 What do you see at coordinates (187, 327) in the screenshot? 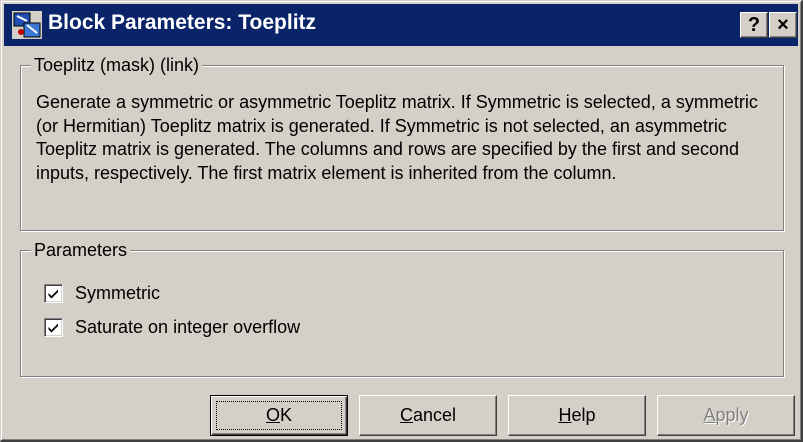
I see `saturate-label: Saturate on integer overflow` at bounding box center [187, 327].